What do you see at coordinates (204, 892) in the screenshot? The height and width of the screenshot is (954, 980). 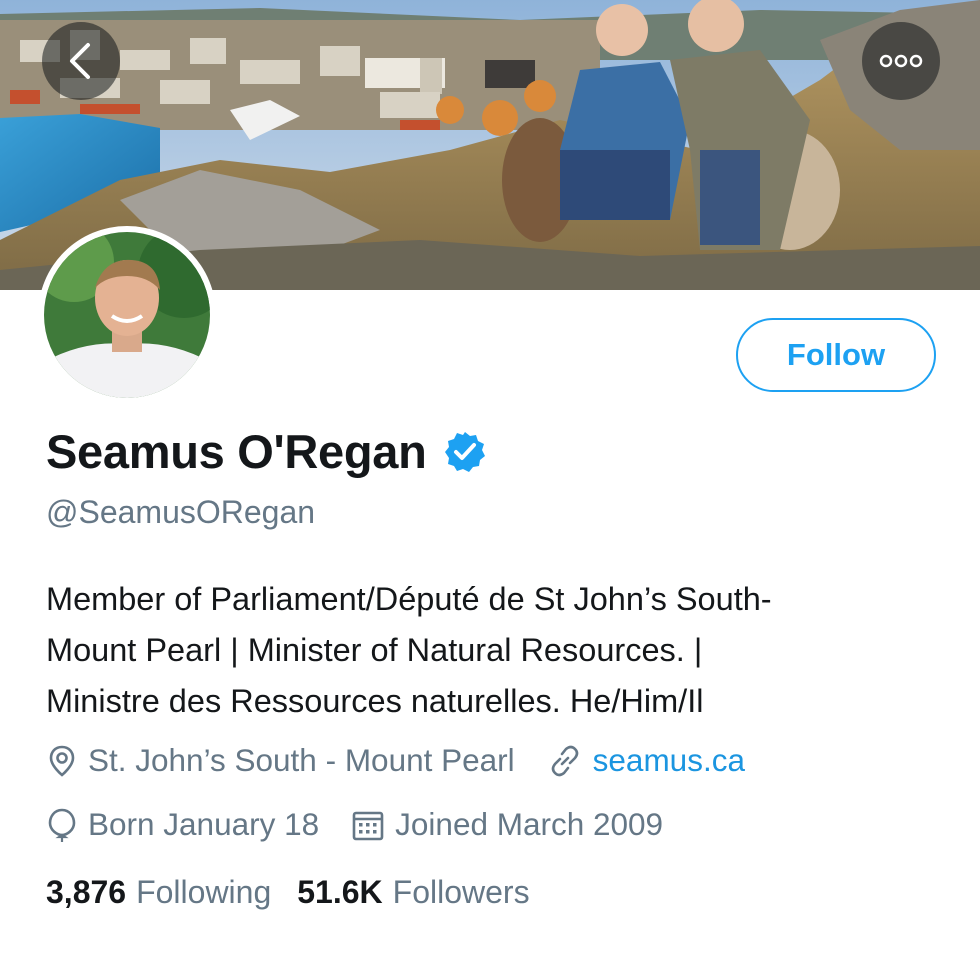 I see `following-label: Following` at bounding box center [204, 892].